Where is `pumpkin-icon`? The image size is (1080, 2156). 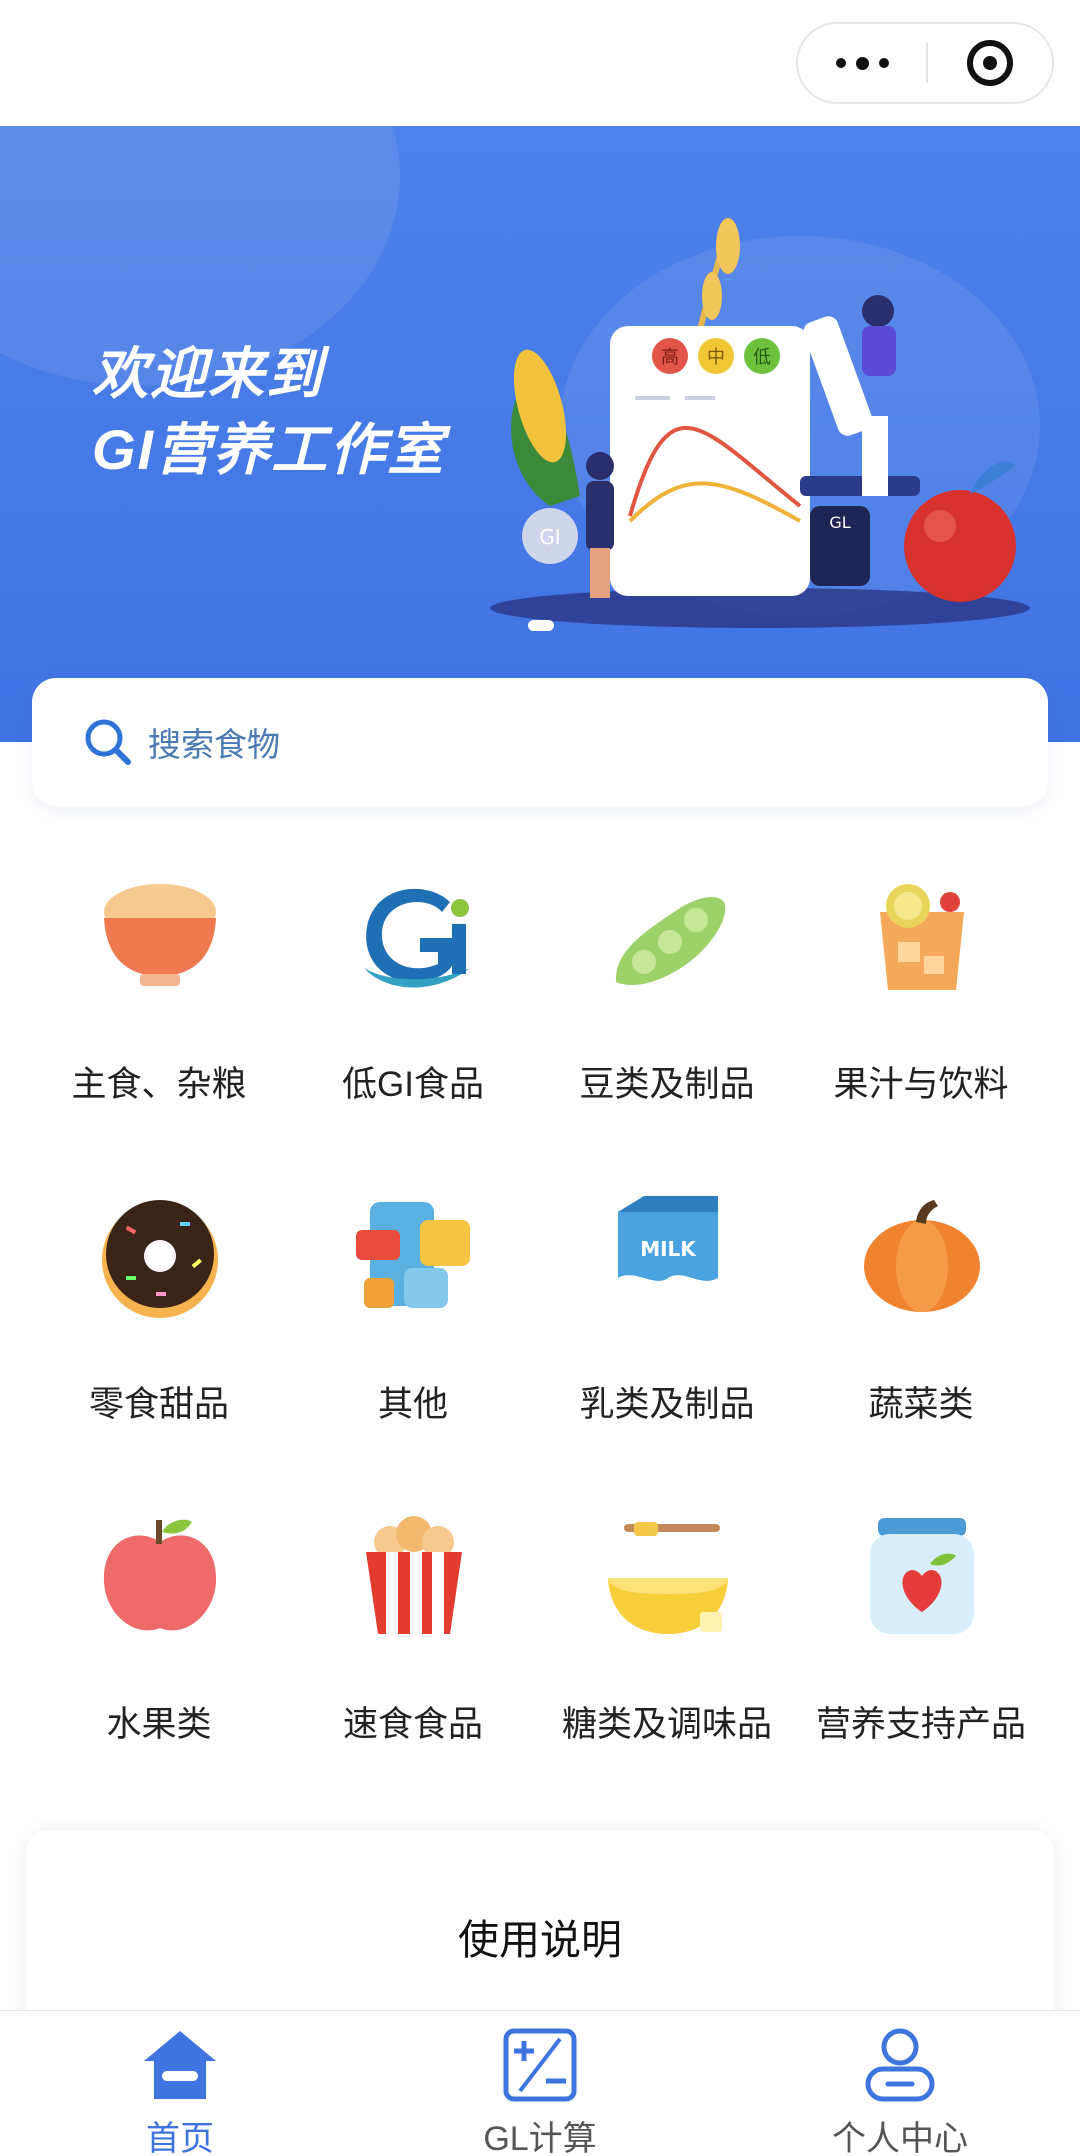 pumpkin-icon is located at coordinates (922, 1256).